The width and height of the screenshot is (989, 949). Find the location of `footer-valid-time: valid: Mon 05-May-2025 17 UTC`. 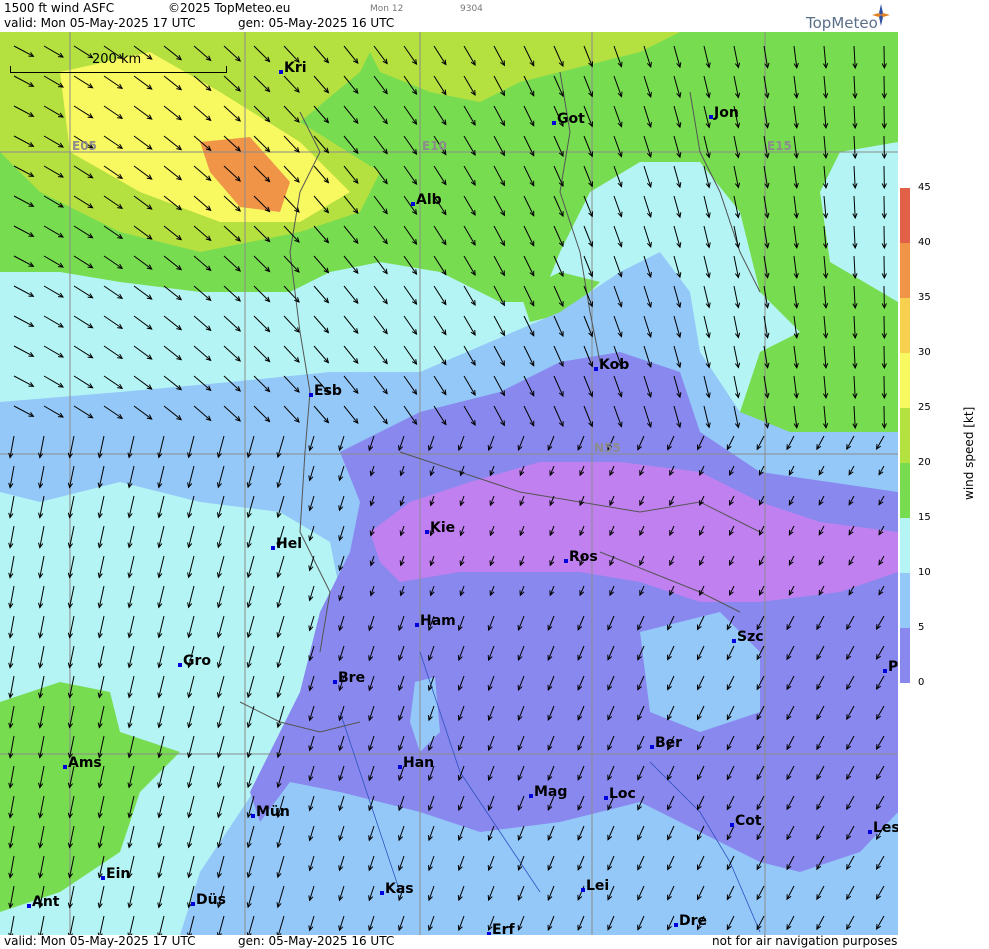

footer-valid-time: valid: Mon 05-May-2025 17 UTC is located at coordinates (100, 941).